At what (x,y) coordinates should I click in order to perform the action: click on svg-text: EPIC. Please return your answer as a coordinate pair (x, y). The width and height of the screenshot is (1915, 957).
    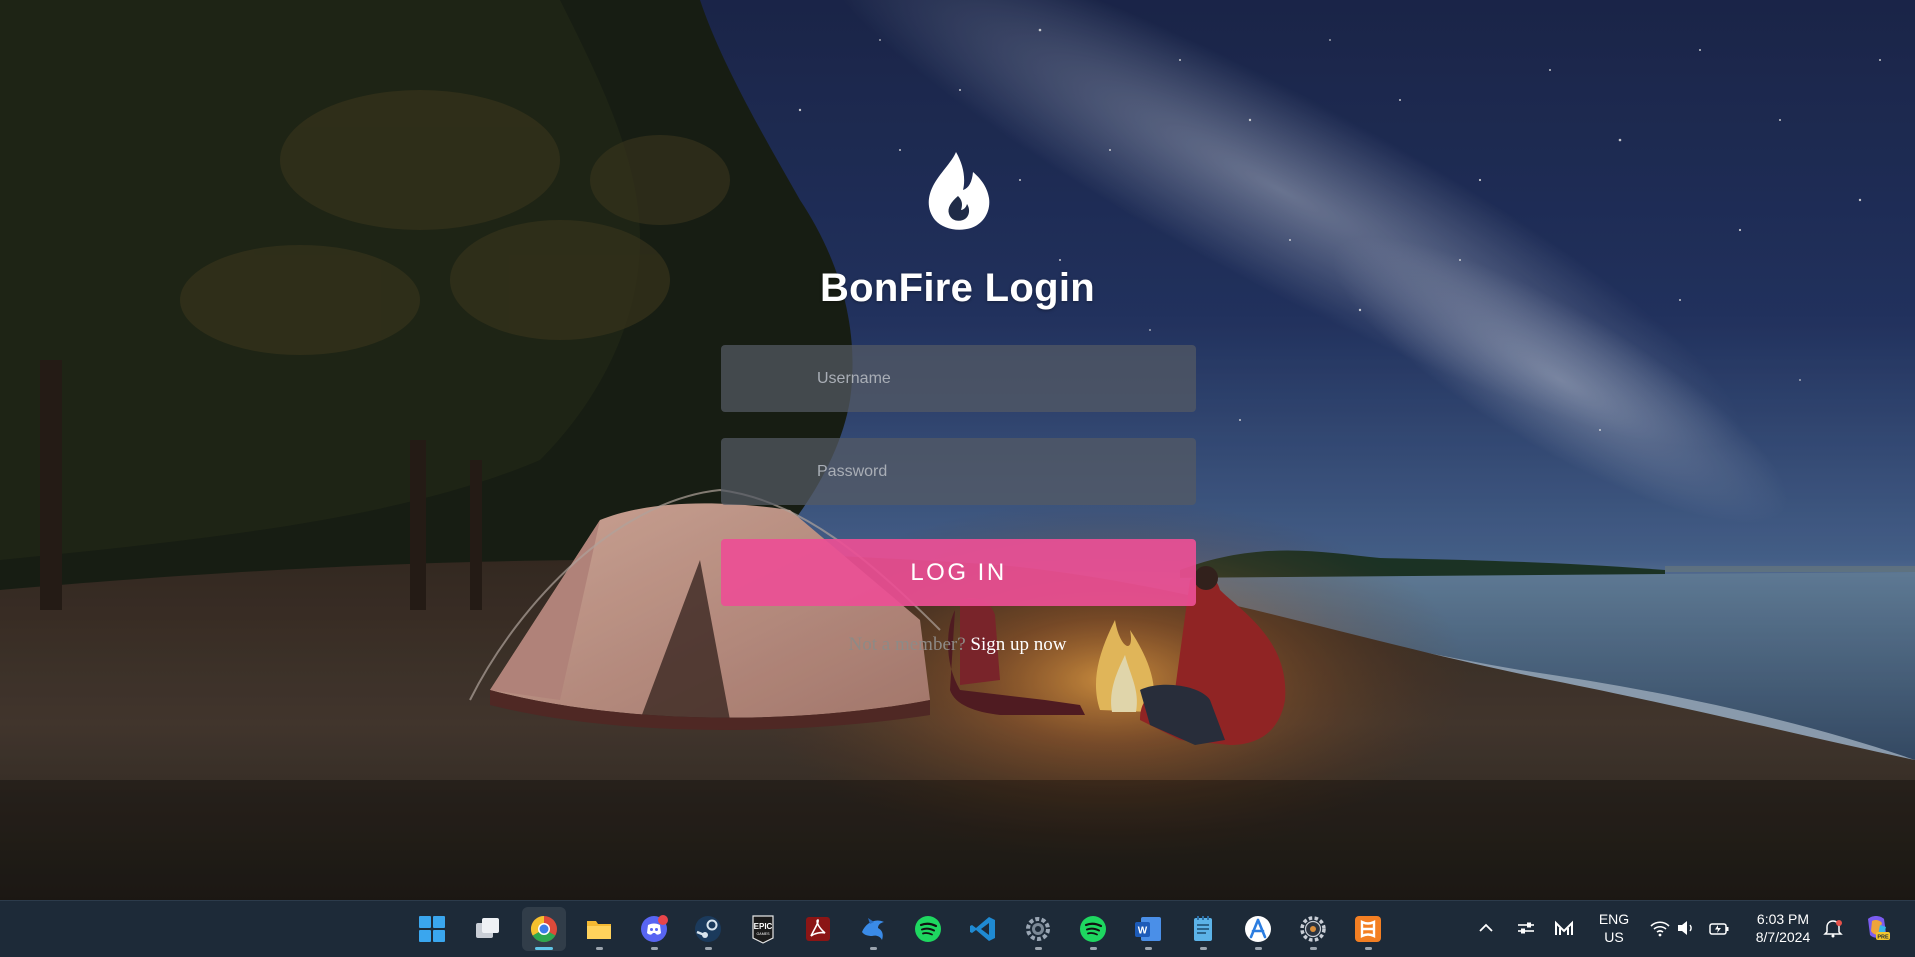
    Looking at the image, I should click on (763, 926).